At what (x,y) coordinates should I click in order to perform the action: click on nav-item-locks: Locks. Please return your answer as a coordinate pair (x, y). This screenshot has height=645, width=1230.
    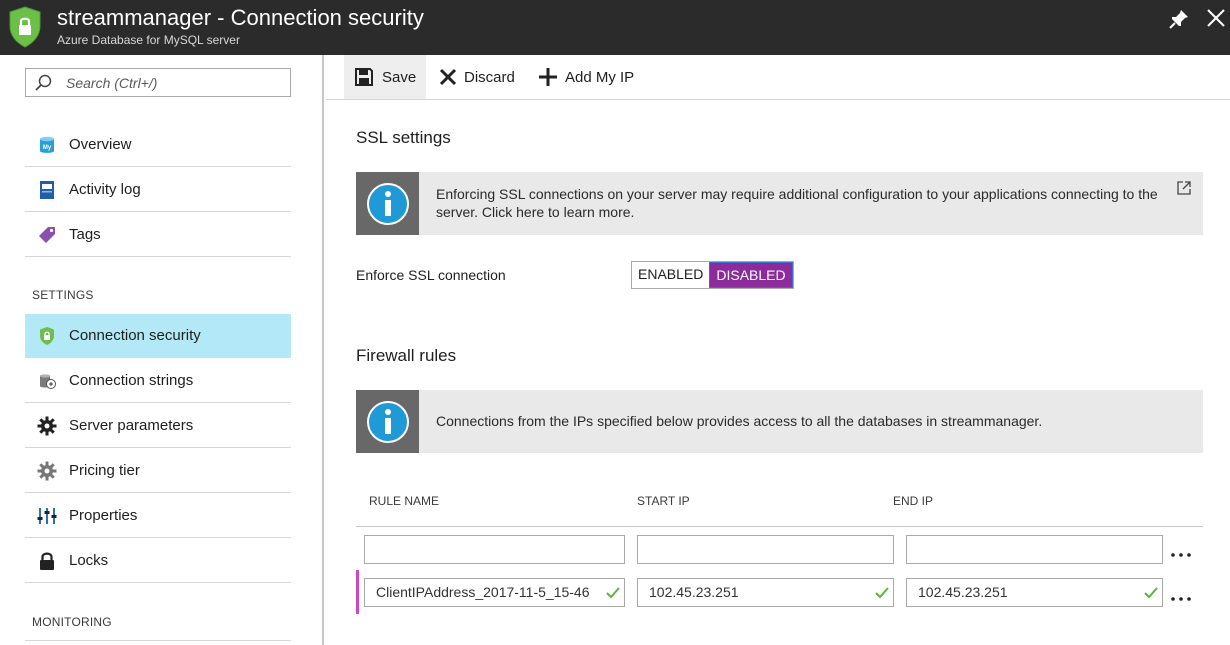
    Looking at the image, I should click on (158, 561).